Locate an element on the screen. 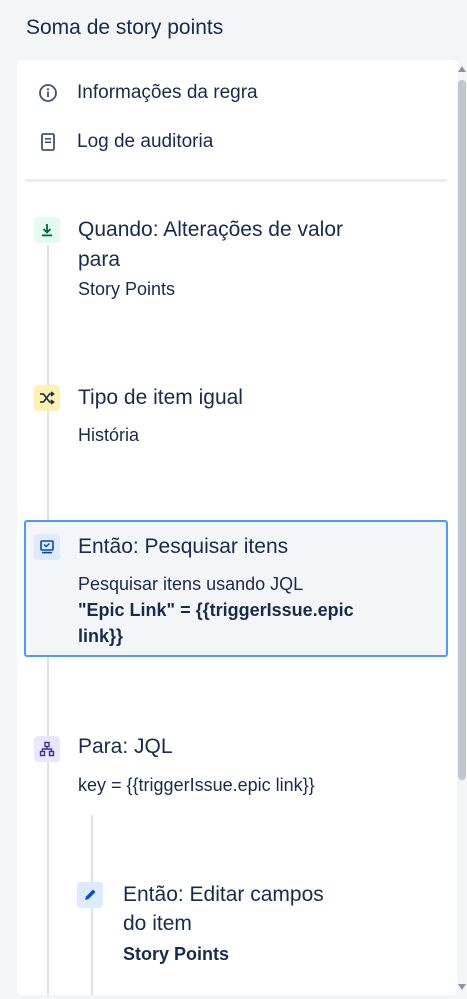  trigger-title-line1: Quando: Alterações de valor is located at coordinates (211, 229).